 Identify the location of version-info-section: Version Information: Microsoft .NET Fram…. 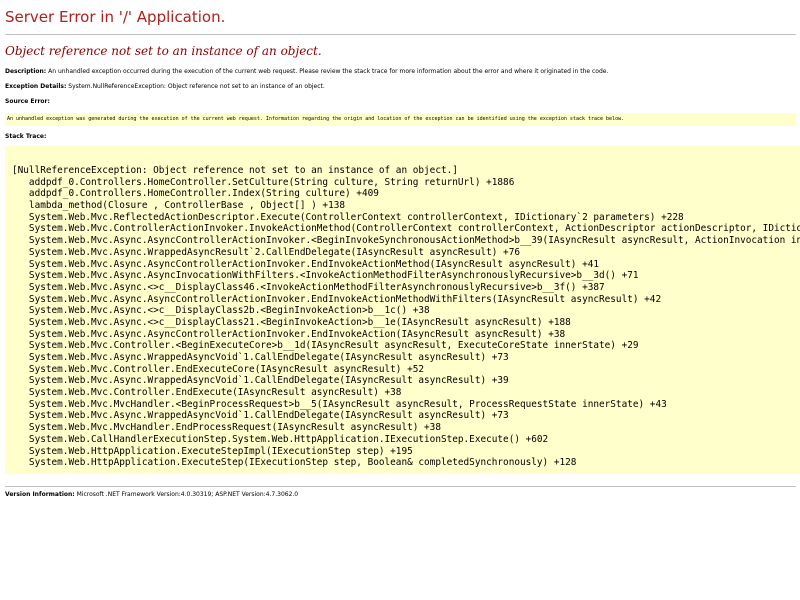
(151, 495).